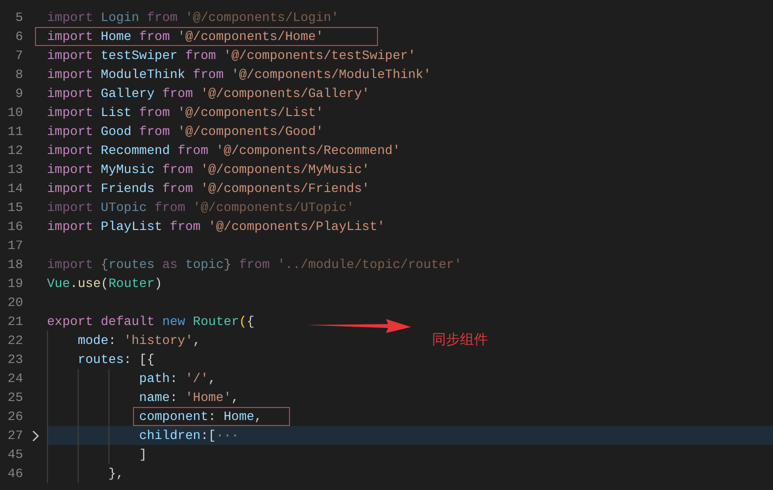 The height and width of the screenshot is (490, 773). Describe the element at coordinates (14, 169) in the screenshot. I see `line-number: 13` at that location.